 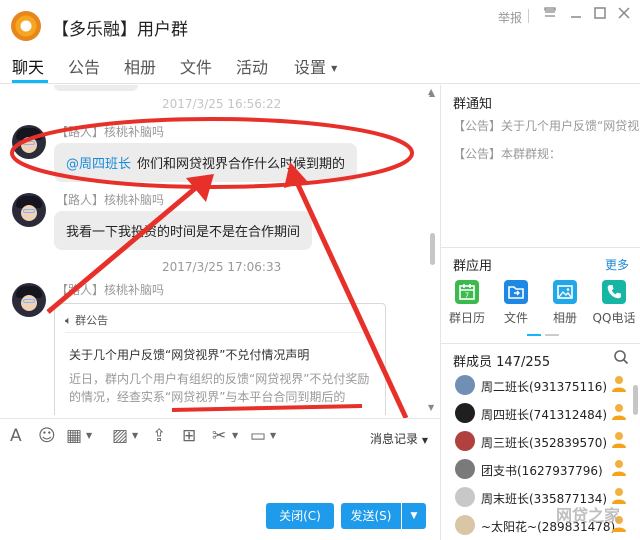 I want to click on title-bar: 【多乐融】用户群 举报, so click(x=320, y=24).